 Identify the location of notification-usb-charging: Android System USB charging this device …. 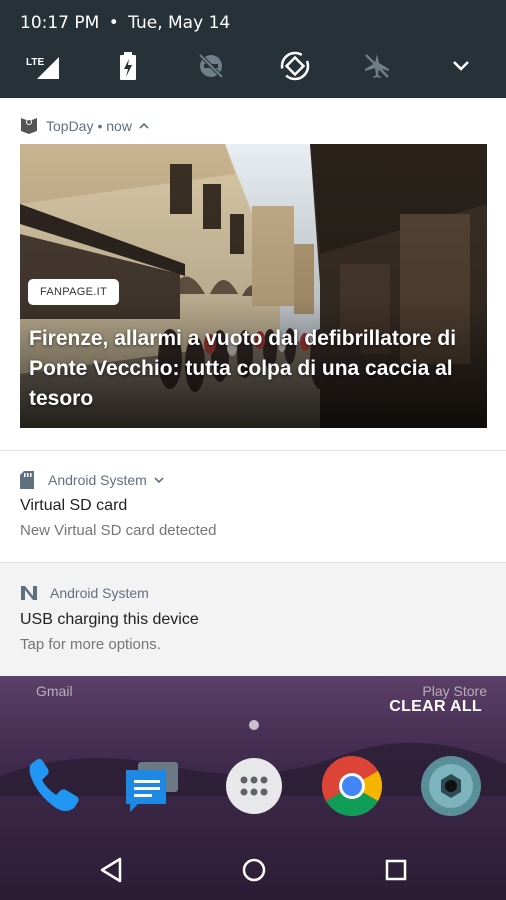
(253, 619).